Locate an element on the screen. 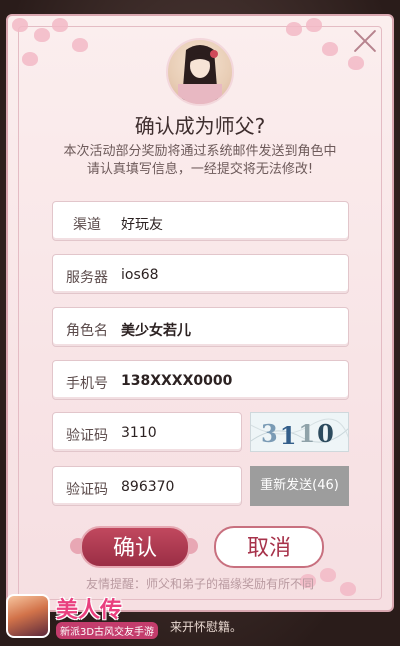 This screenshot has width=400, height=646. cancel-button: 取消 is located at coordinates (269, 547).